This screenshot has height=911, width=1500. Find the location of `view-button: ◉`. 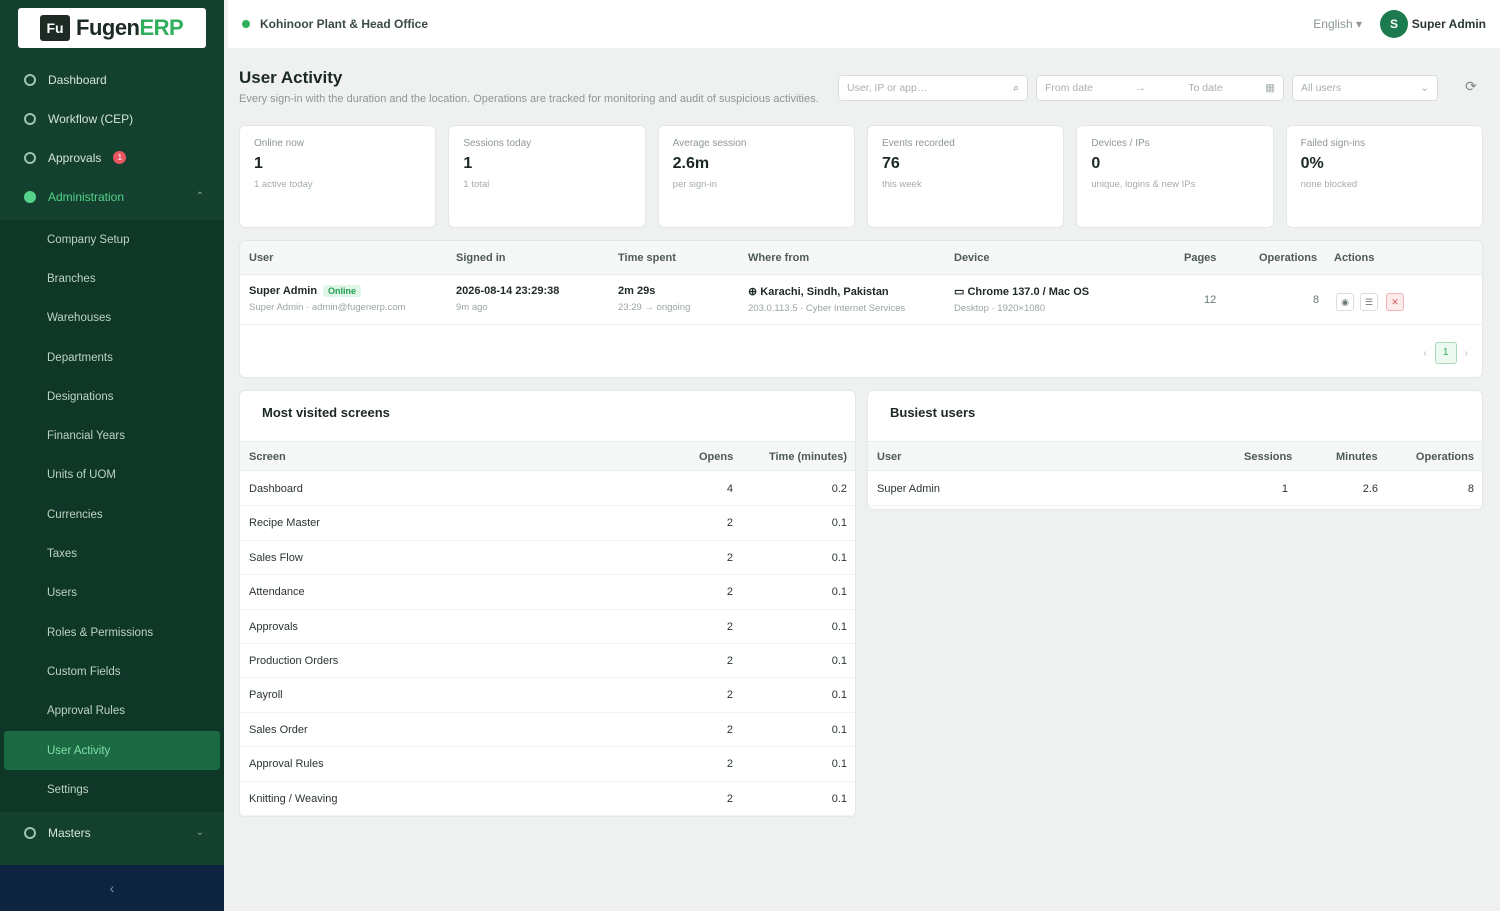

view-button: ◉ is located at coordinates (1345, 302).